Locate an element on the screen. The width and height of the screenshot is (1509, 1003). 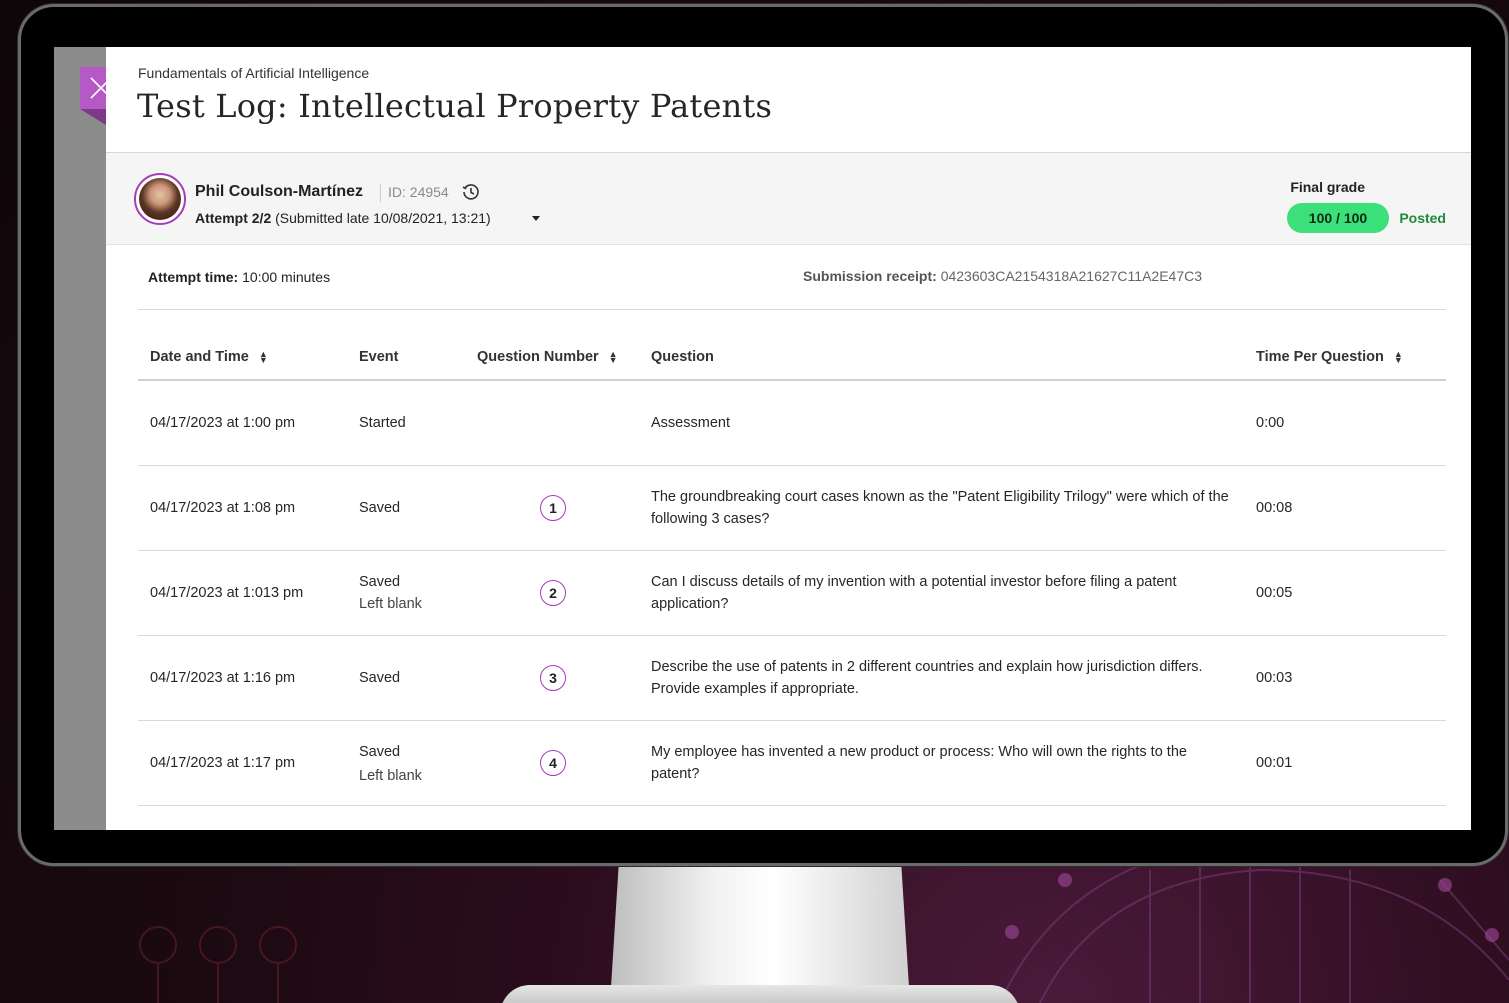
monitor-stand is located at coordinates (760, 931).